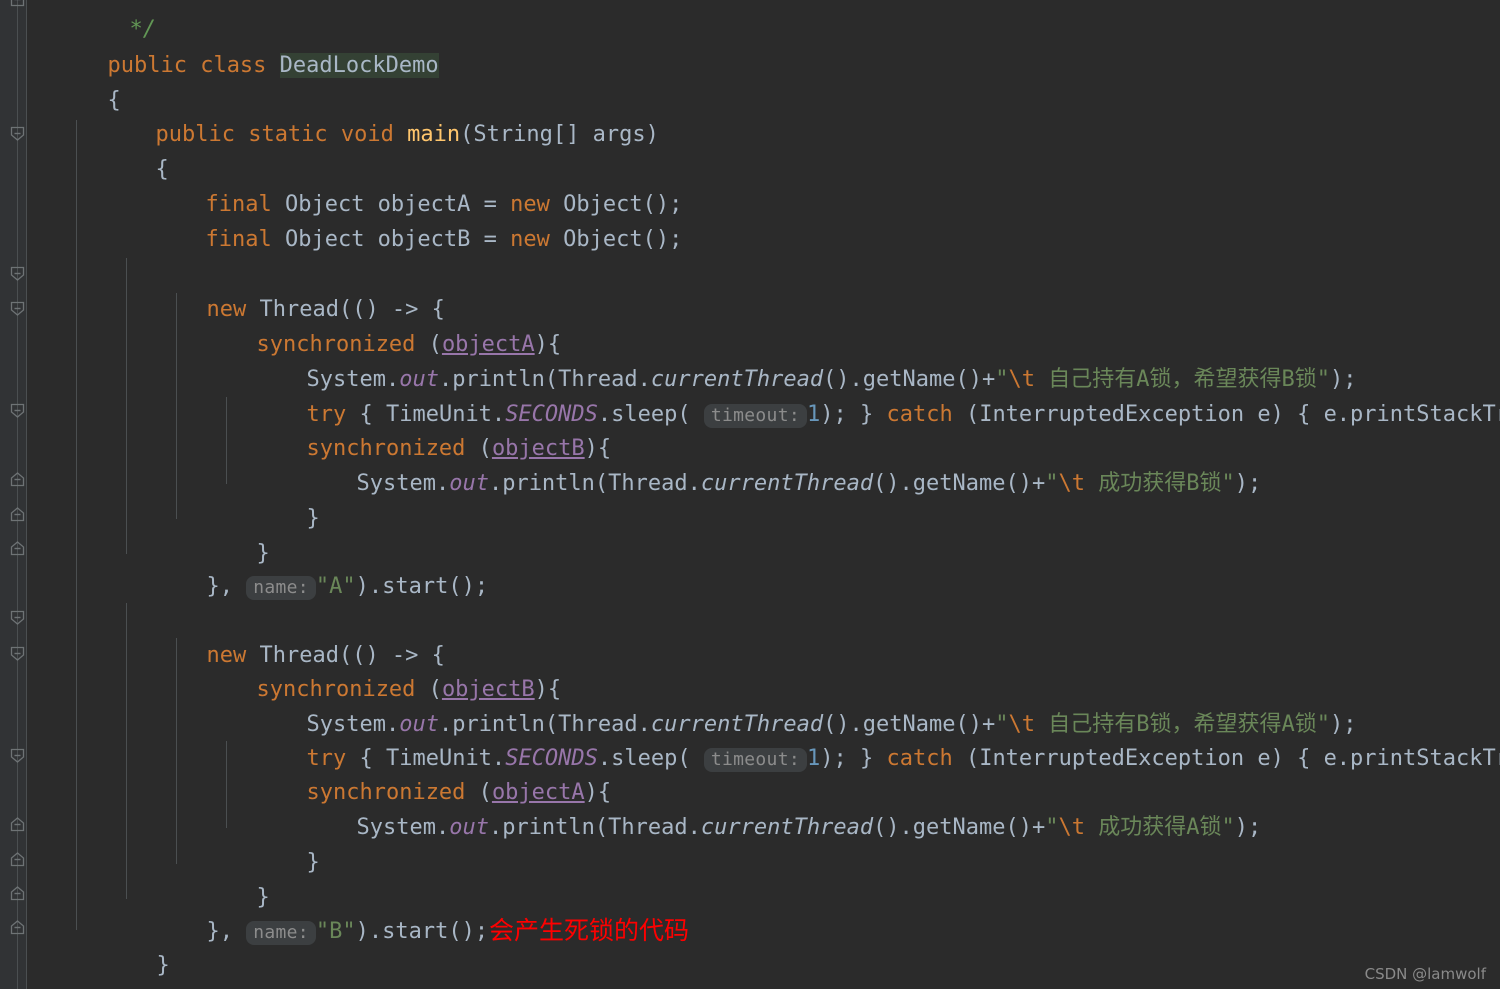 The image size is (1500, 989). I want to click on keyword-token: public static void, so click(281, 134).